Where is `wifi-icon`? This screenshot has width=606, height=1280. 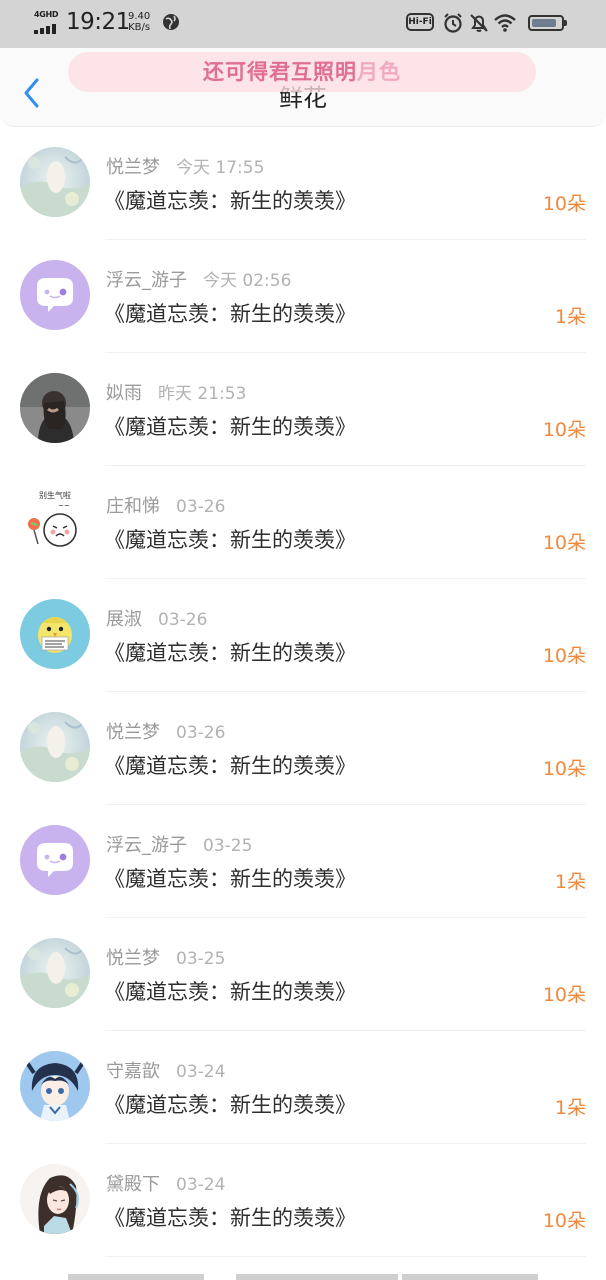
wifi-icon is located at coordinates (505, 23).